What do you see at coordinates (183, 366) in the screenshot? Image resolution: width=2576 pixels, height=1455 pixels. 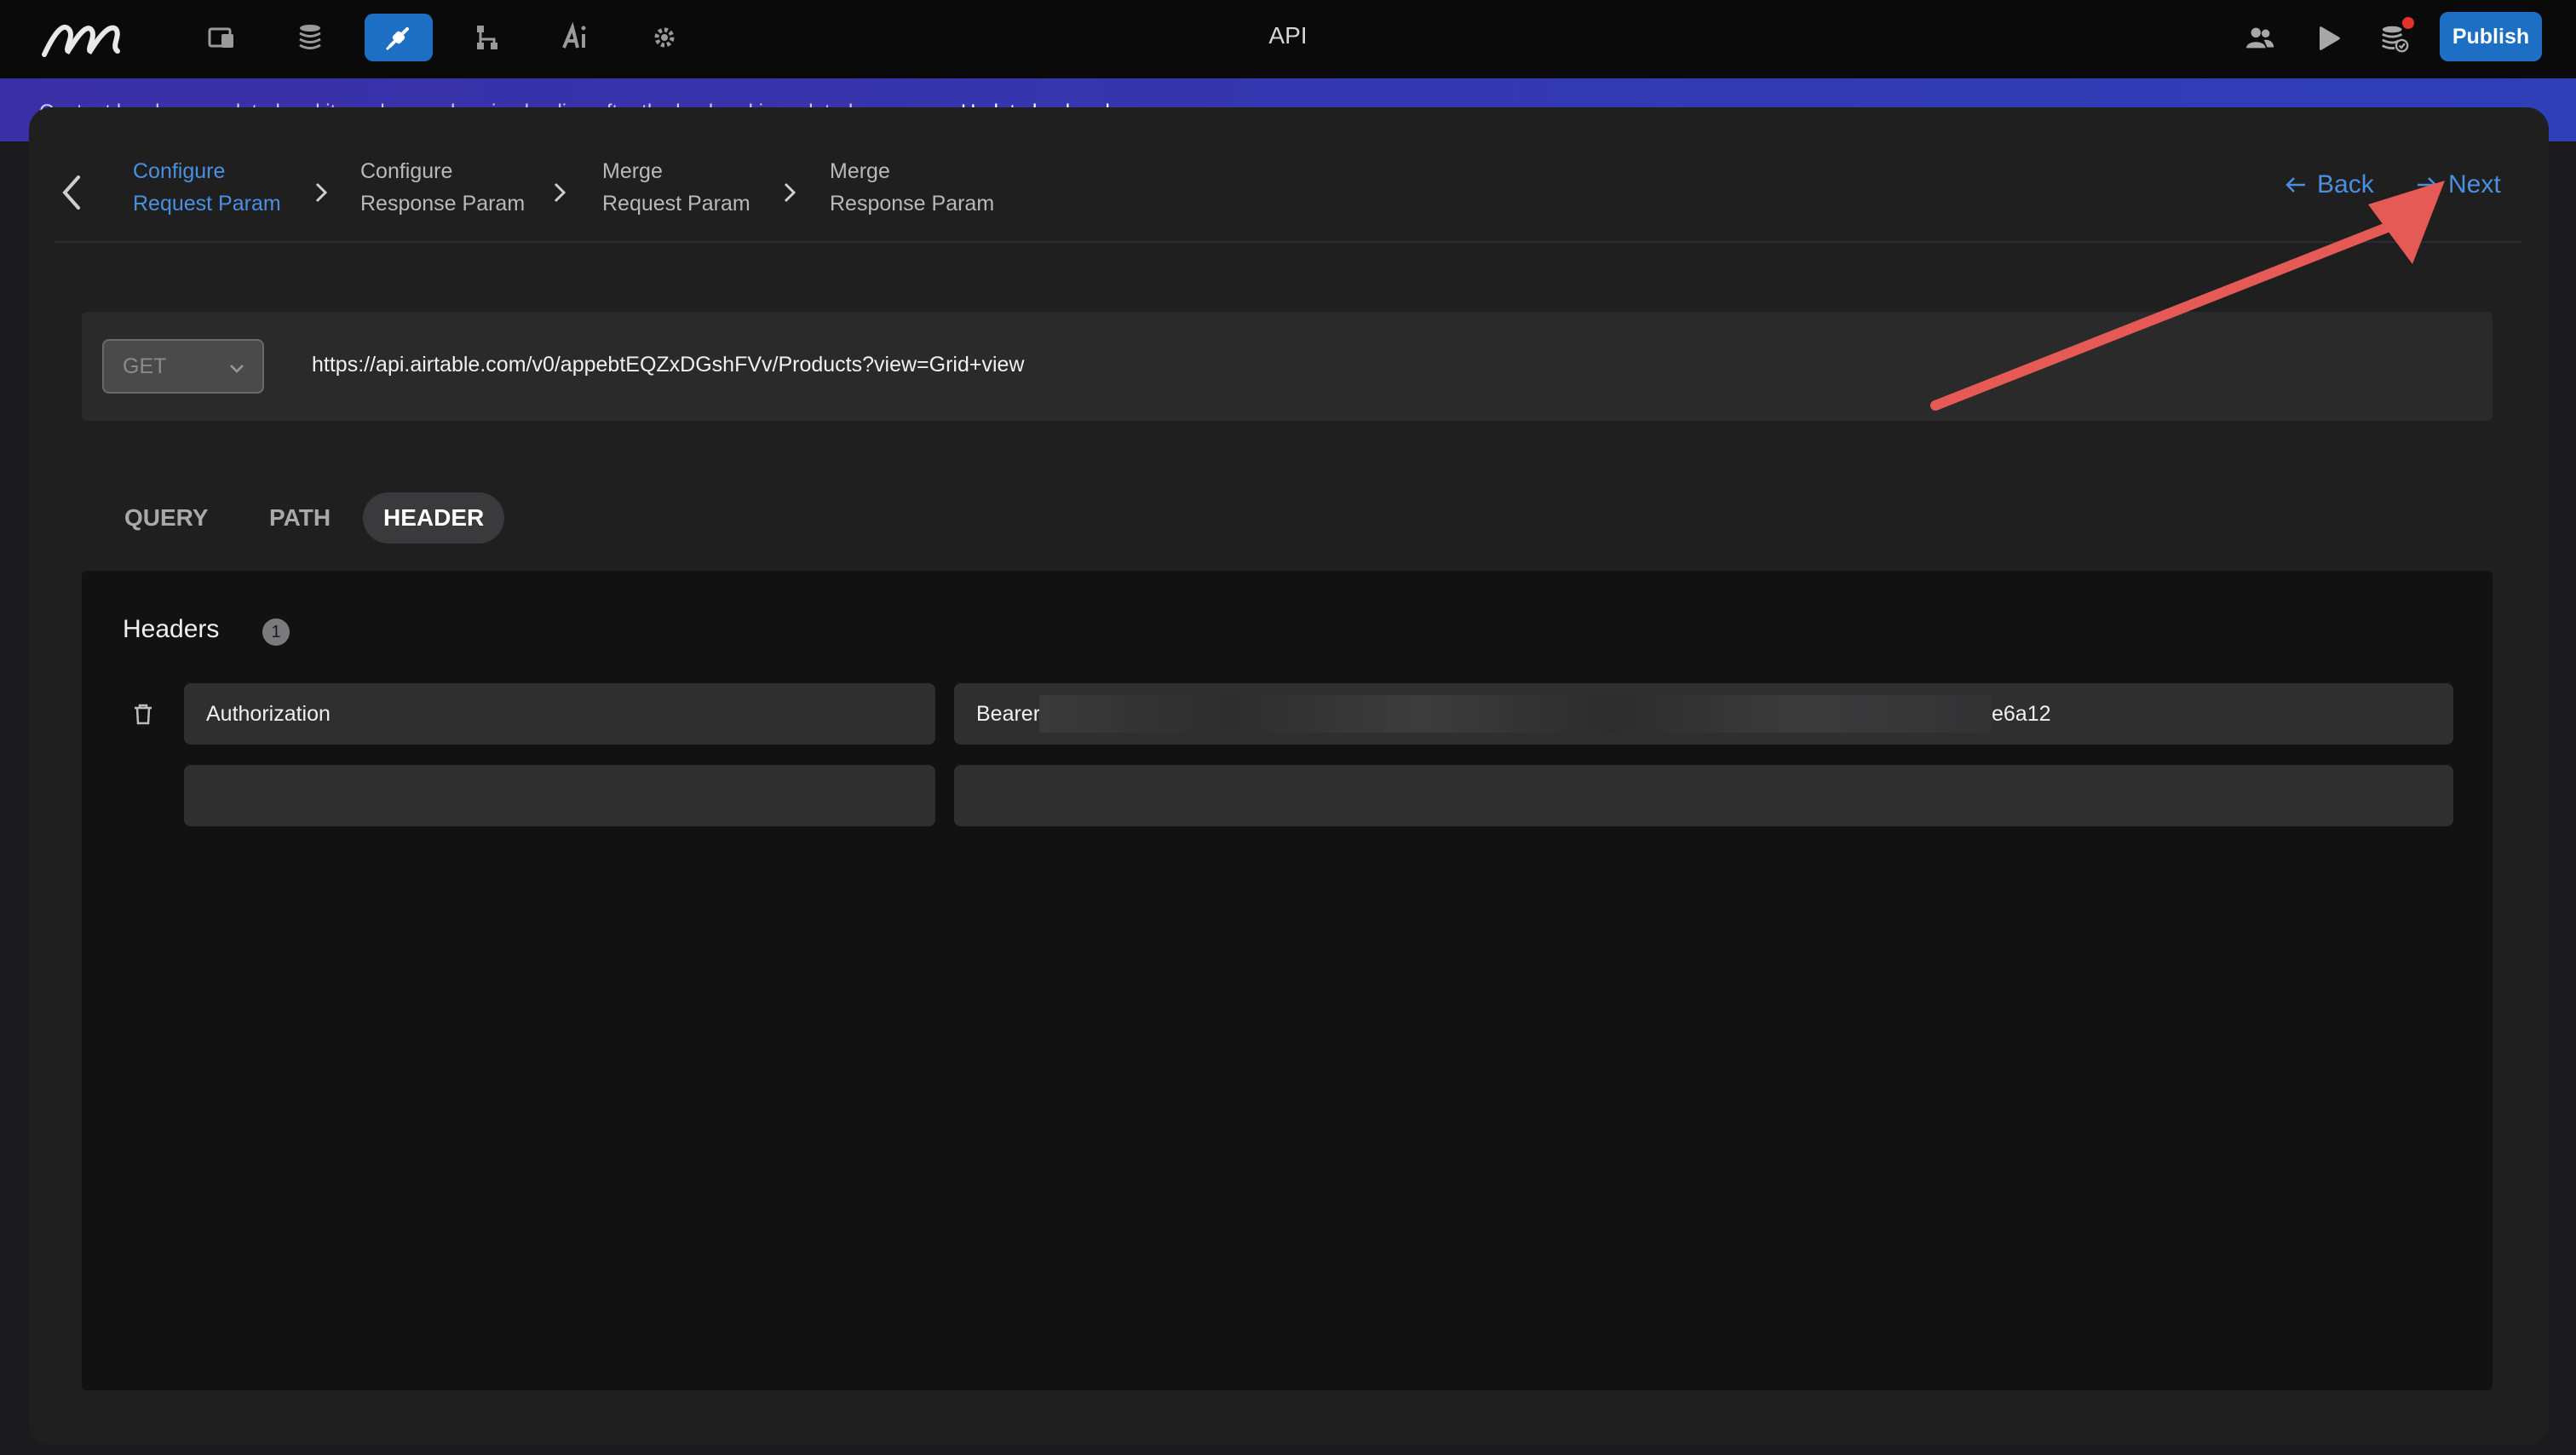 I see `http-method-select: GET` at bounding box center [183, 366].